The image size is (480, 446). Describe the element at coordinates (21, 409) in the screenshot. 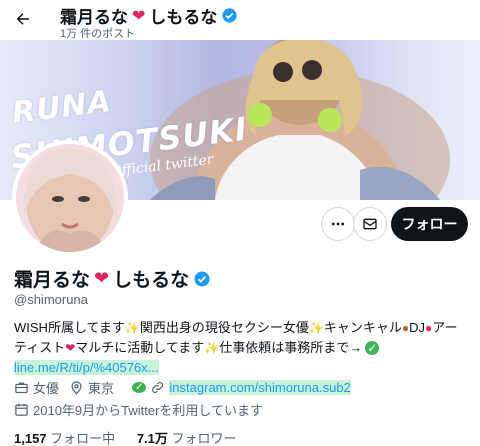

I see `calendar-icon` at that location.